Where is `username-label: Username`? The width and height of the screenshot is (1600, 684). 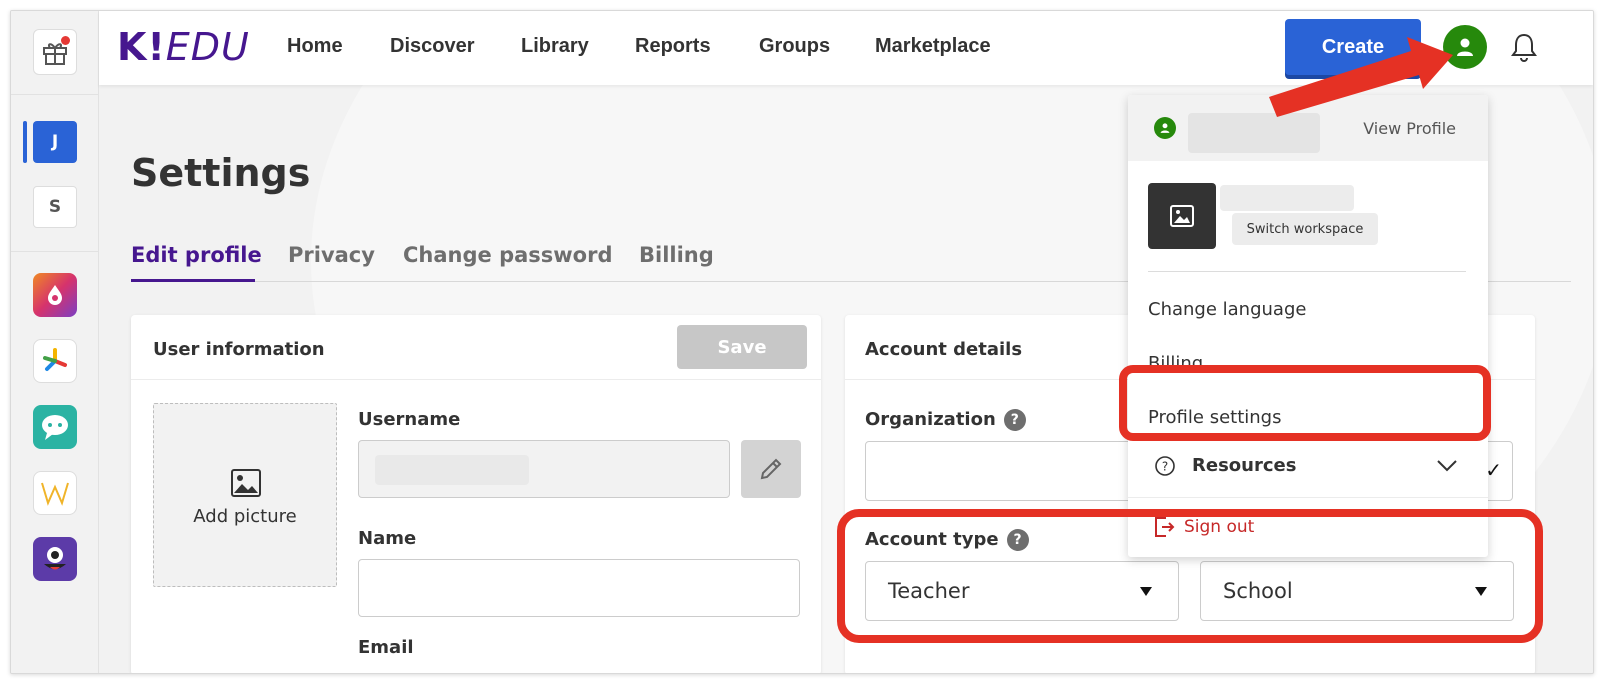 username-label: Username is located at coordinates (409, 419).